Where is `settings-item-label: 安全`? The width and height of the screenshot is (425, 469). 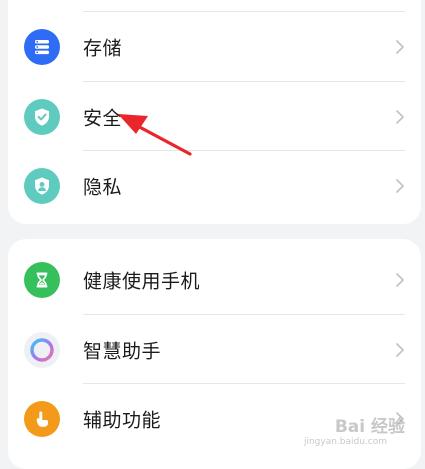
settings-item-label: 安全 is located at coordinates (103, 118).